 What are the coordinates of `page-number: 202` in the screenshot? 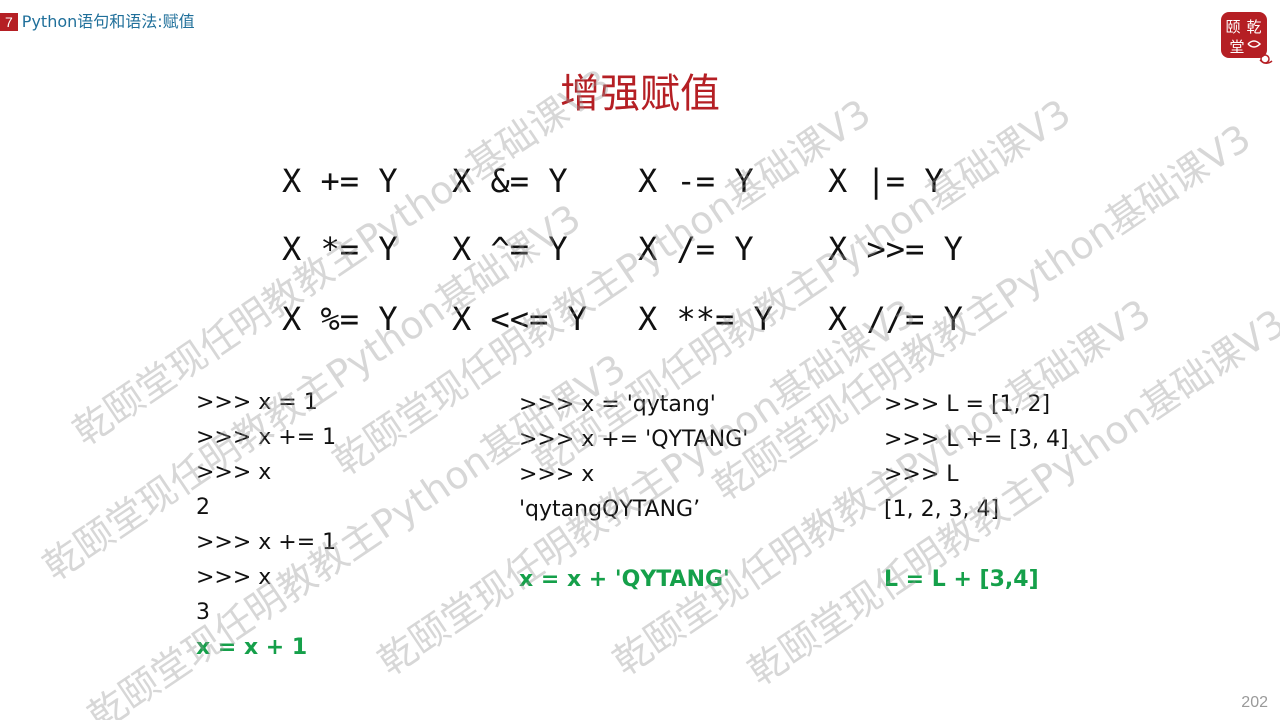 It's located at (1254, 702).